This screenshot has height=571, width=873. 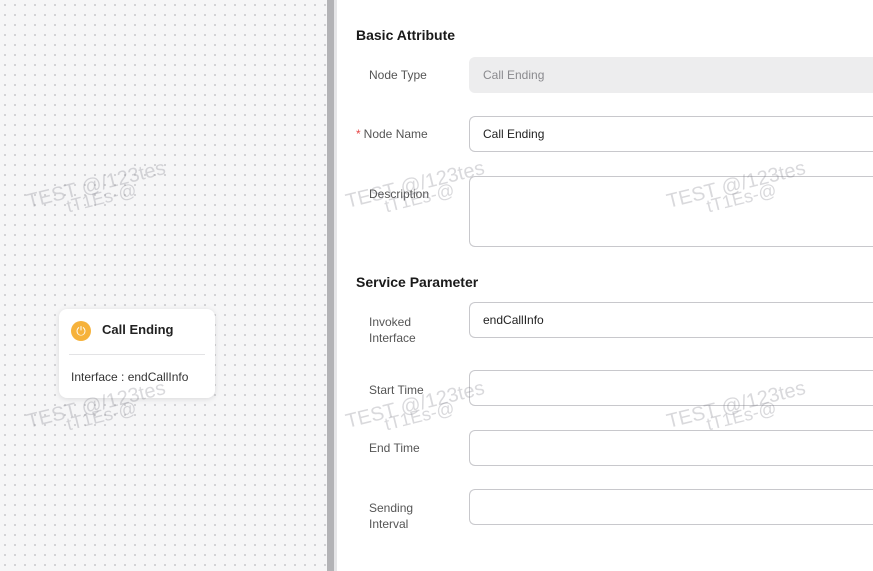 I want to click on node-divider, so click(x=137, y=354).